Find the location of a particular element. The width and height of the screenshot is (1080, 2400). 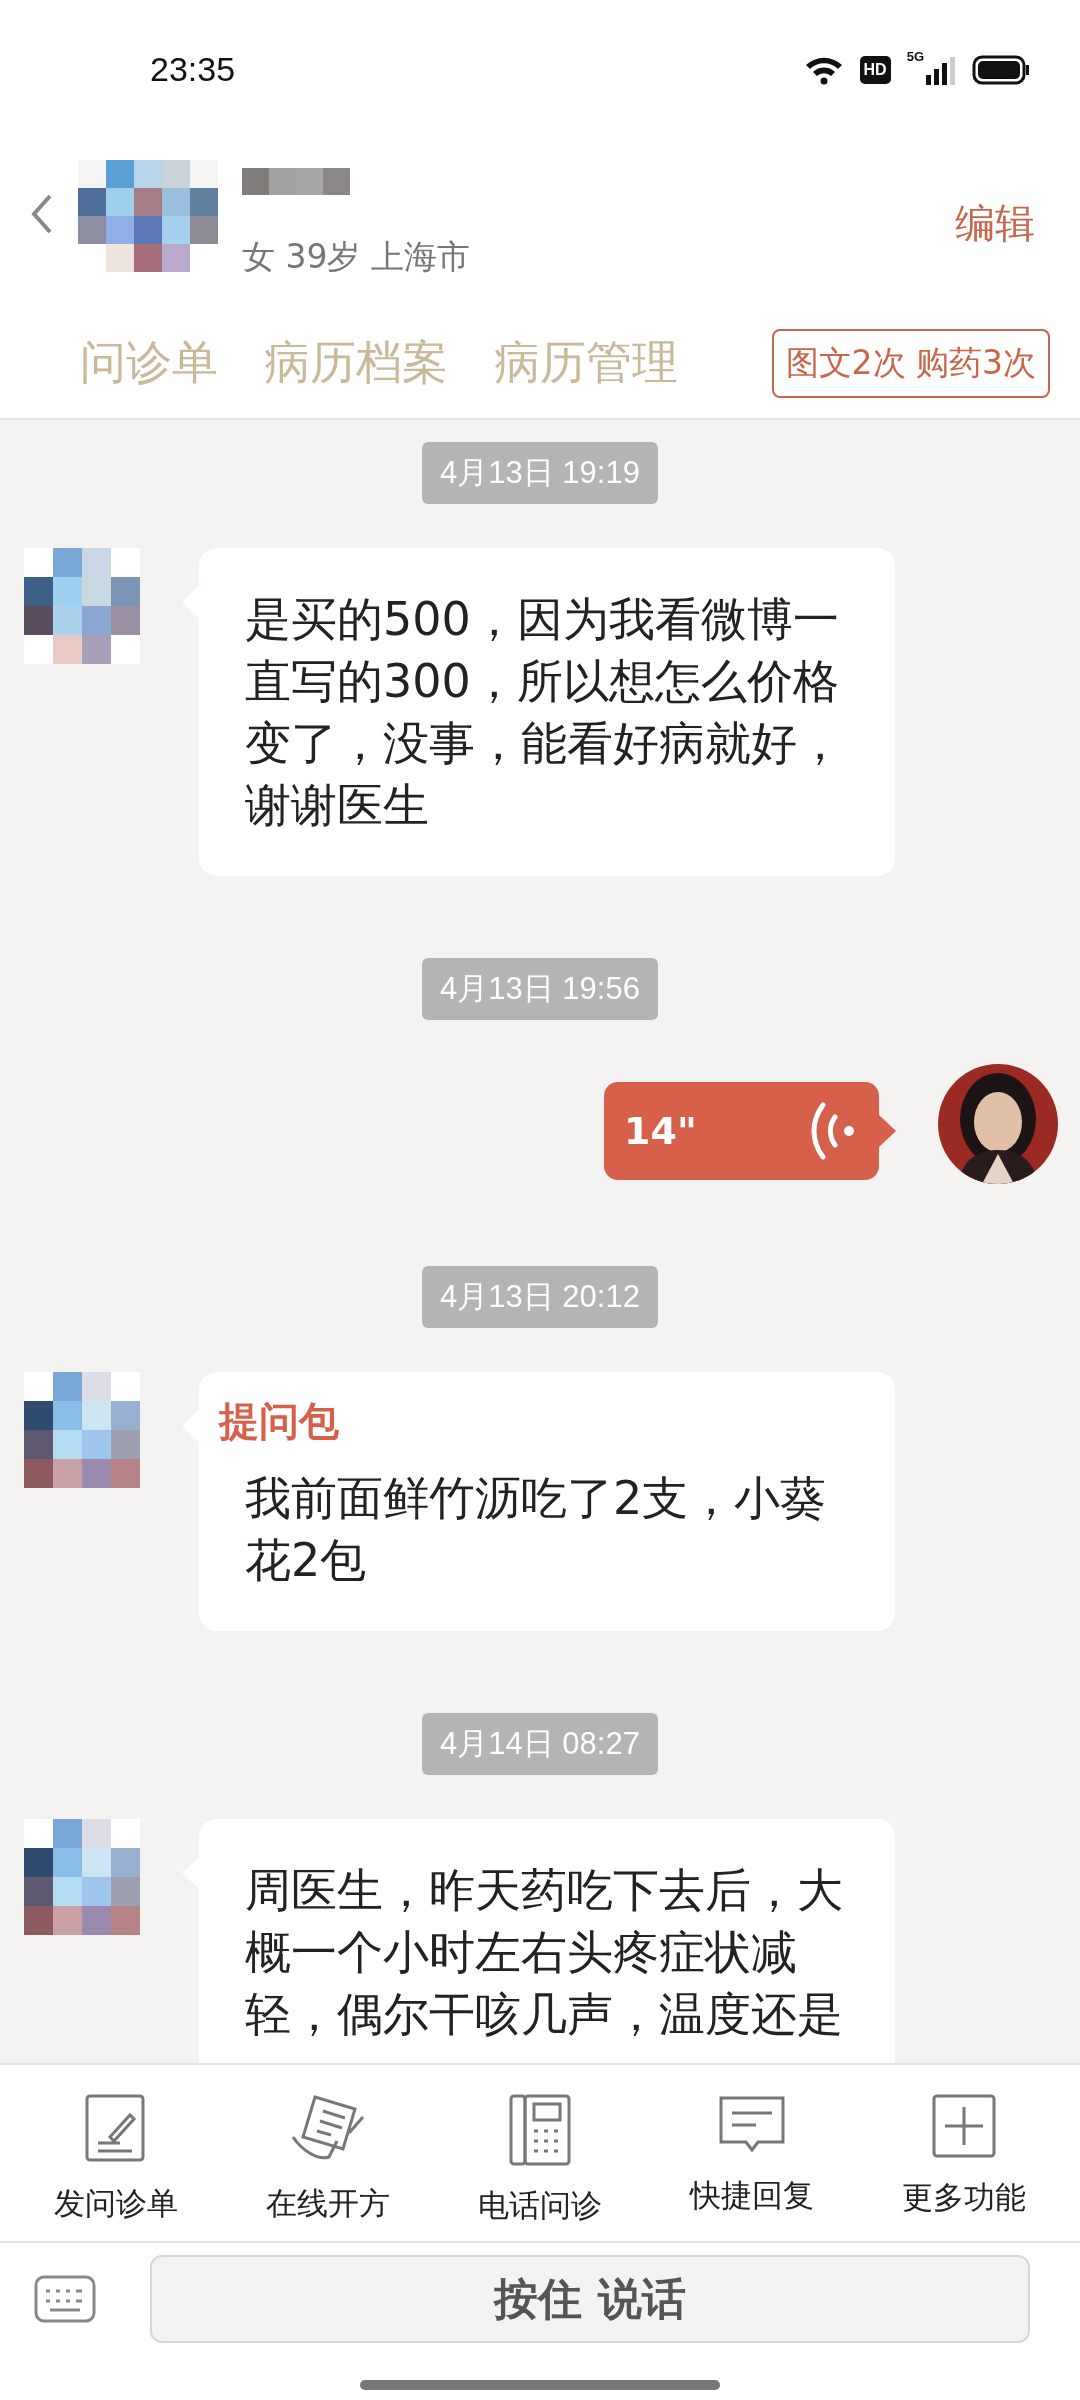

timestamp: 4月13日 19:19 is located at coordinates (540, 473).